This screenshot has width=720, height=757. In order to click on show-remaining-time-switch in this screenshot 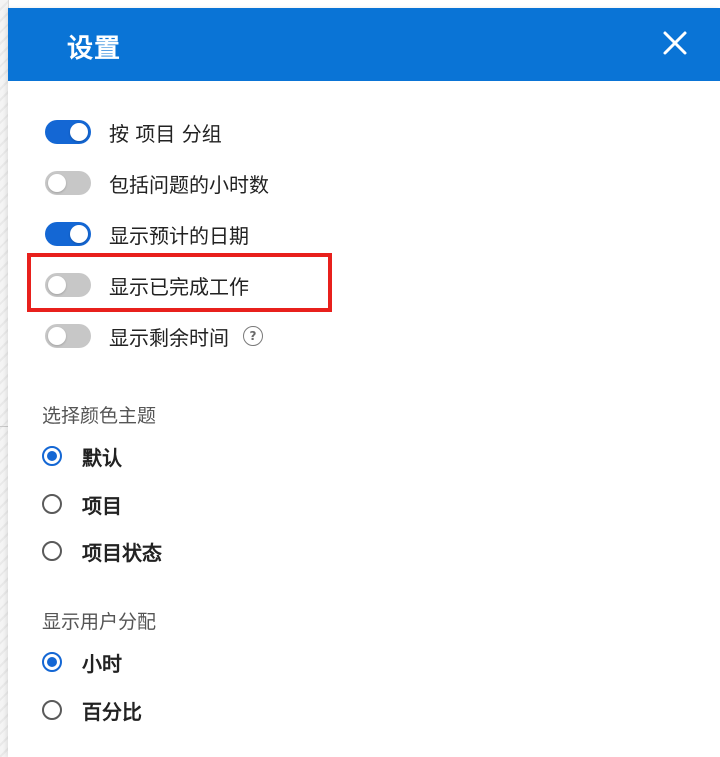, I will do `click(68, 336)`.